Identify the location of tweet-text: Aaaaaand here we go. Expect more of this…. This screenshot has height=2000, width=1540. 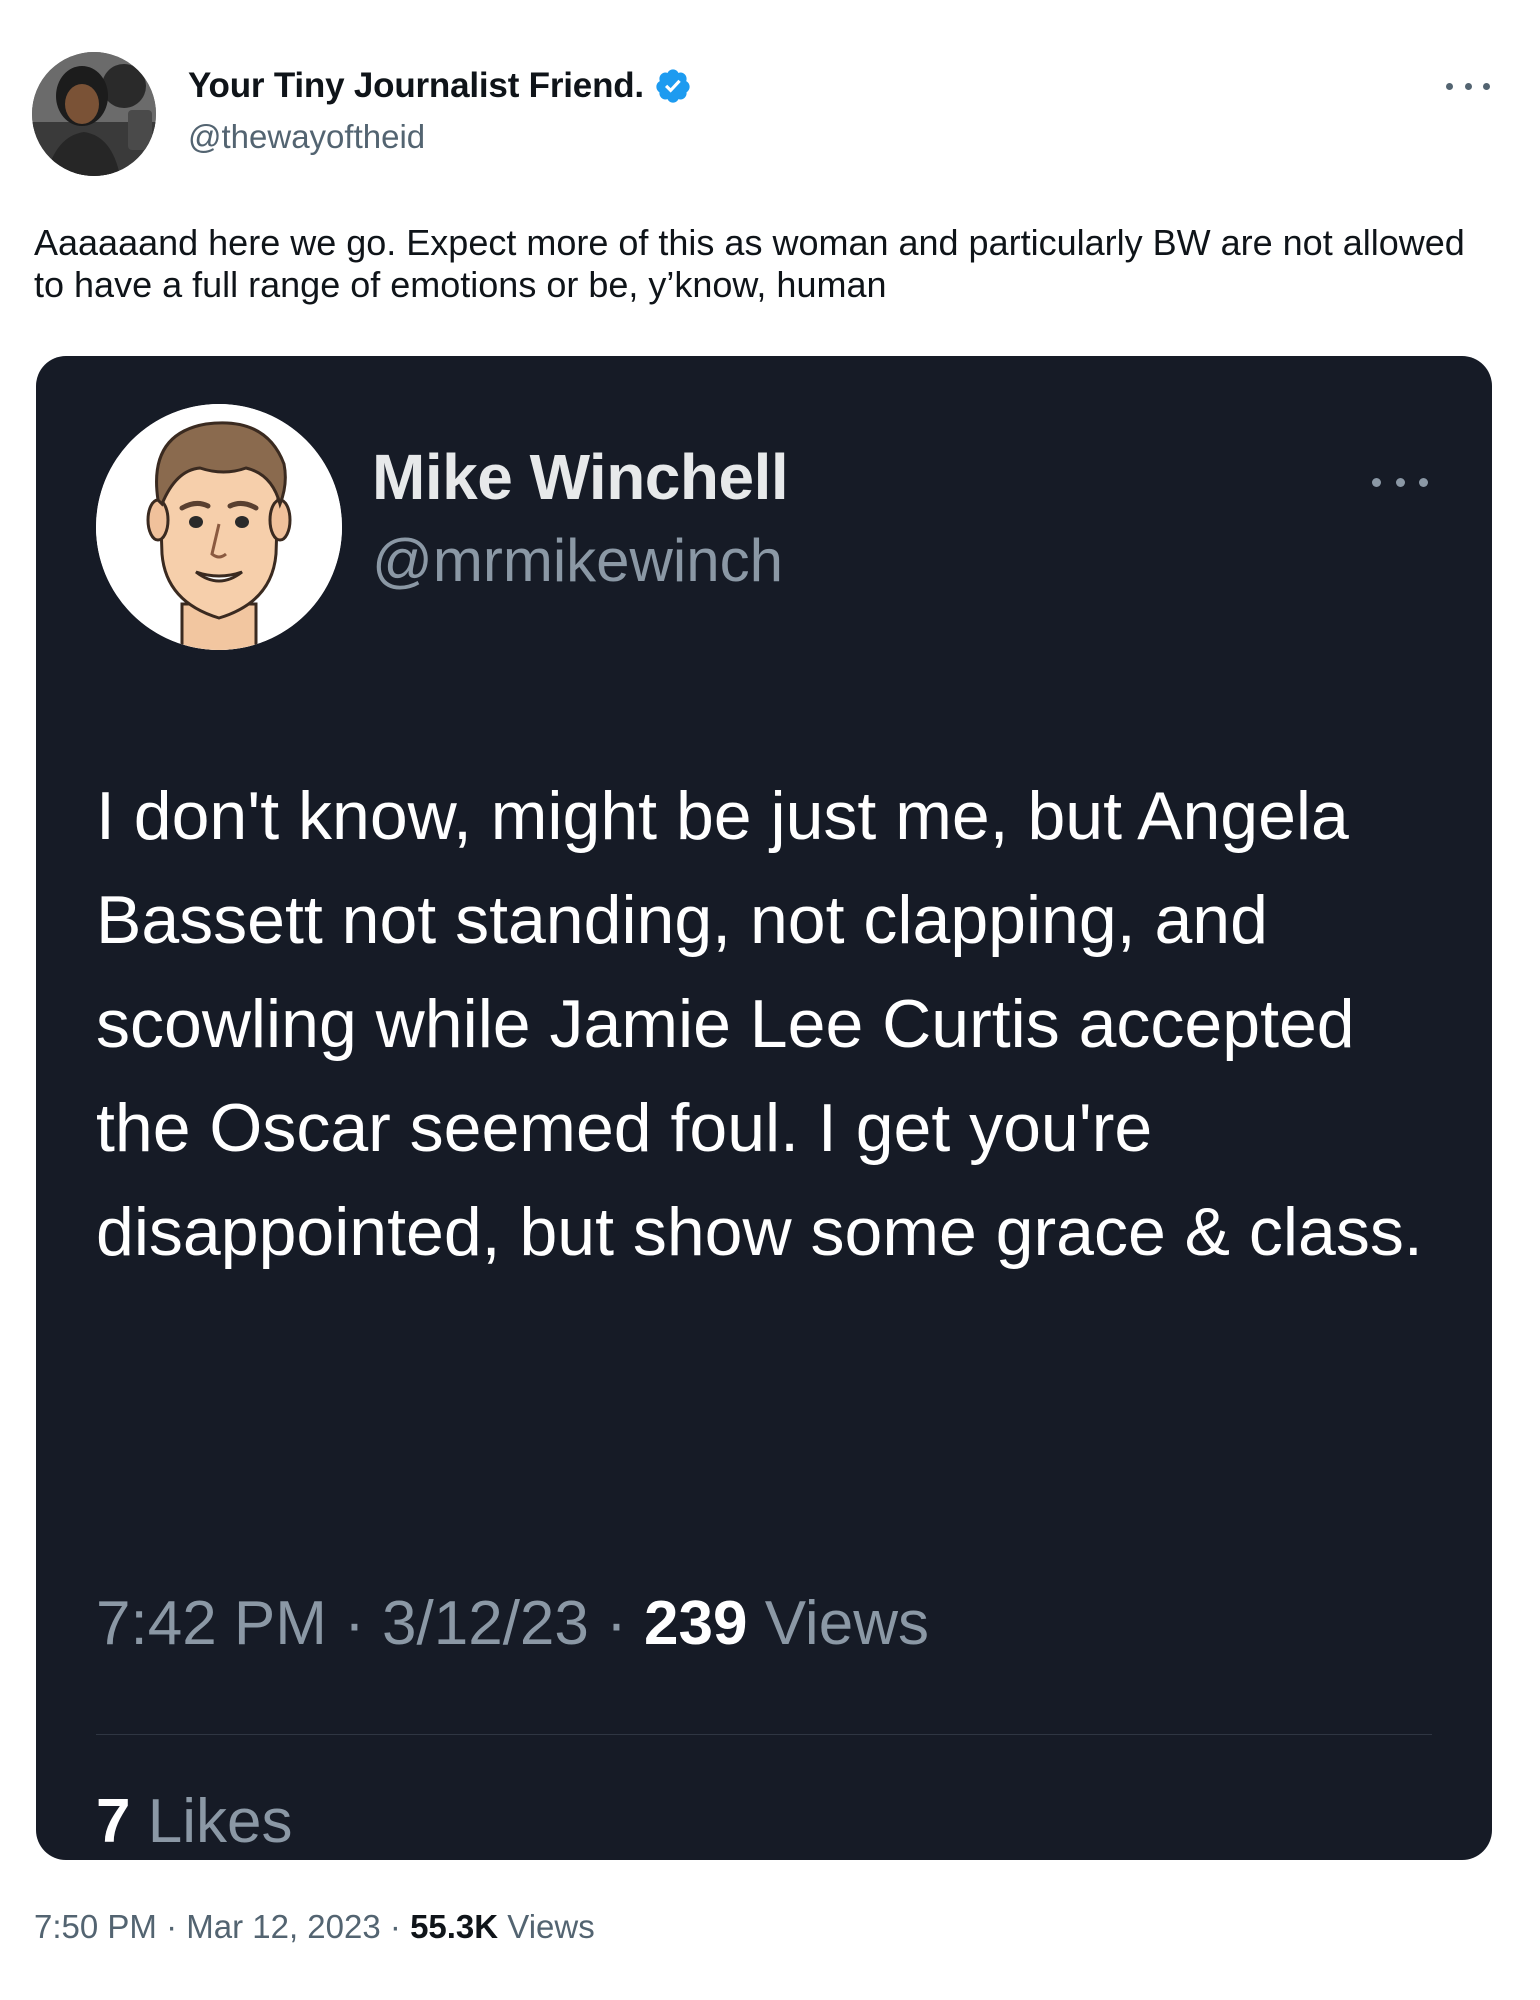
(749, 264).